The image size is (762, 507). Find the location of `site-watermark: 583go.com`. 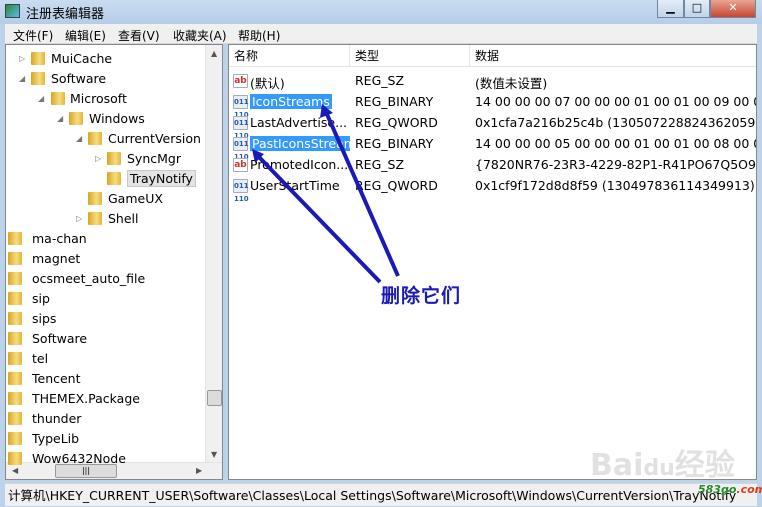

site-watermark: 583go.com is located at coordinates (730, 489).